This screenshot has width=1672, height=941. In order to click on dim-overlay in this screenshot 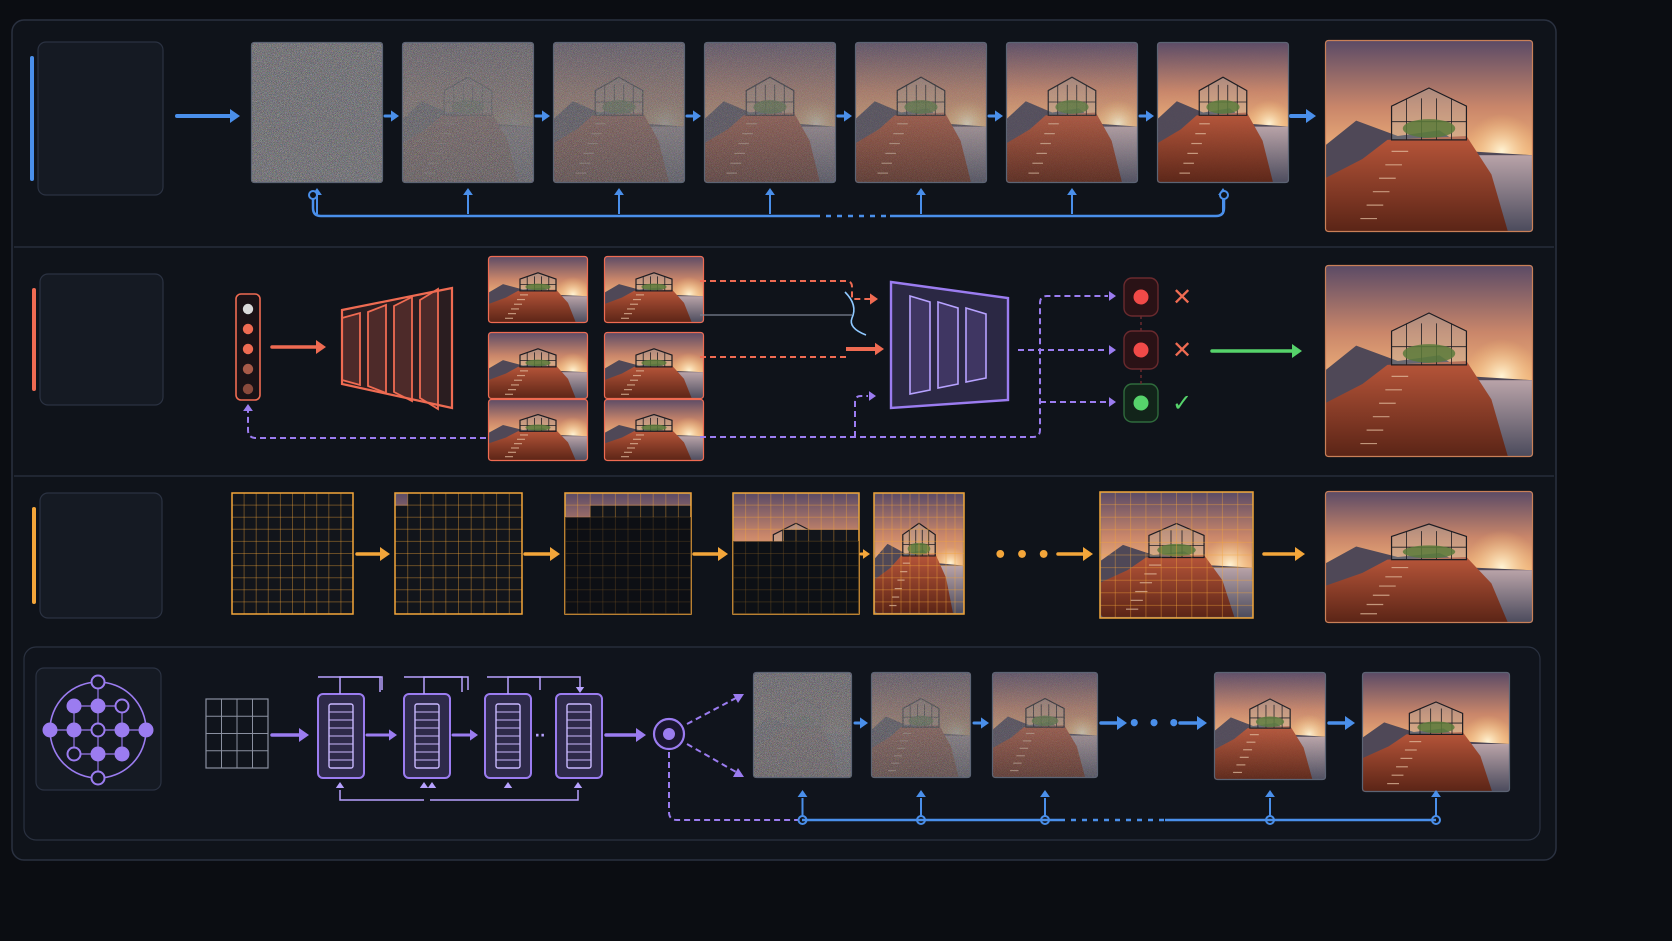, I will do `click(628, 565)`.